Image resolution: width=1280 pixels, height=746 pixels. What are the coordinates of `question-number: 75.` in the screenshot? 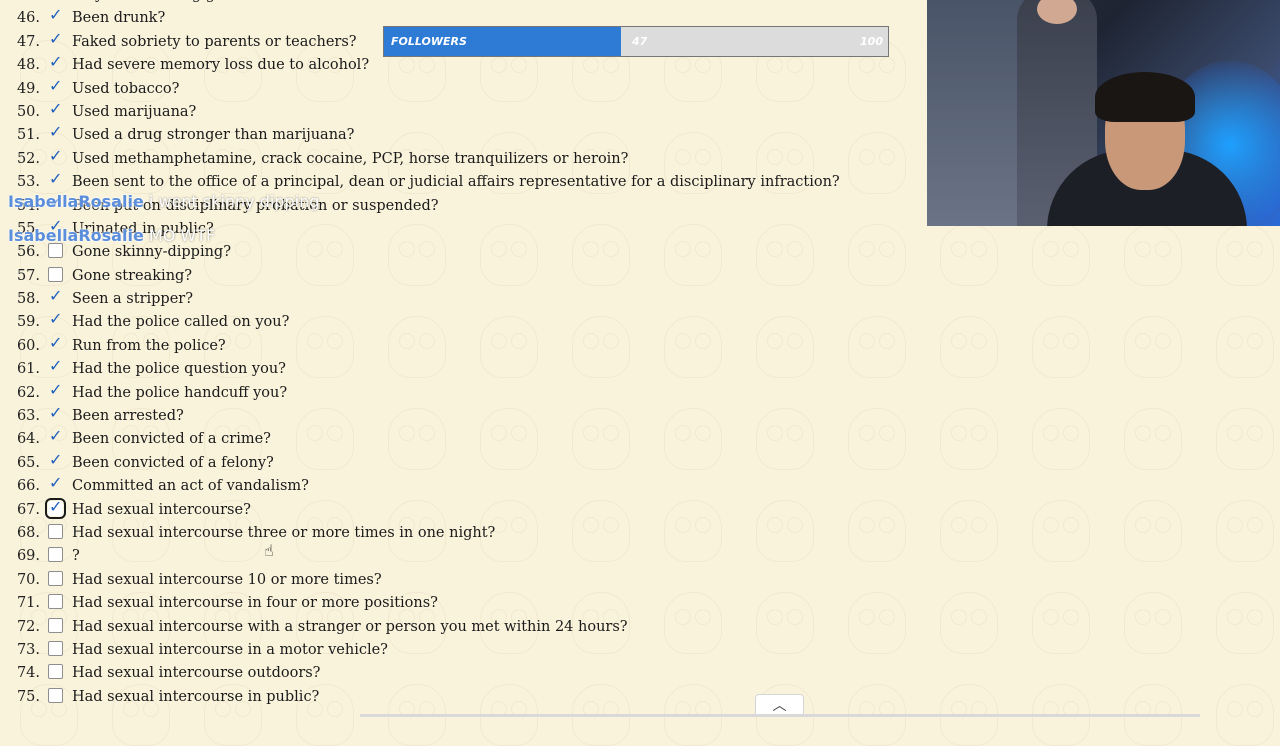 It's located at (28, 696).